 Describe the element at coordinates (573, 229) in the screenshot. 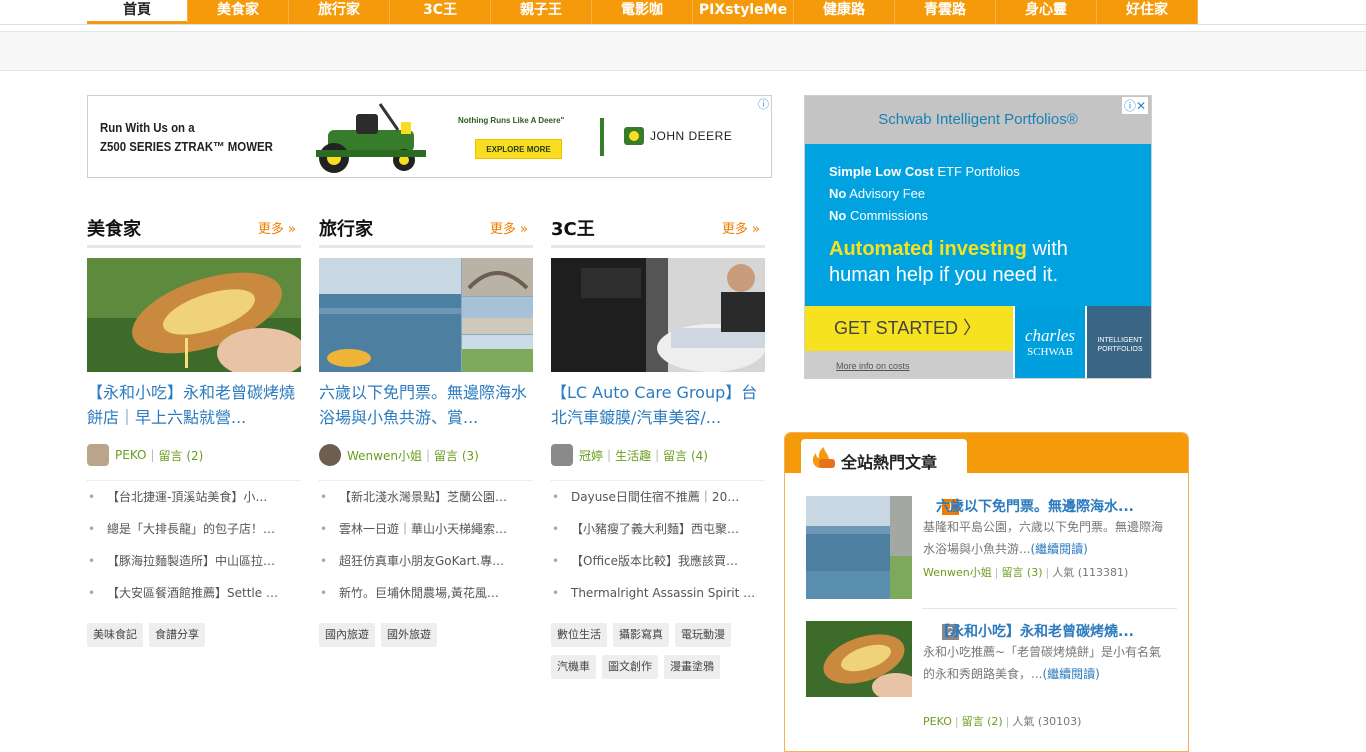

I see `column-title: 3C王` at that location.